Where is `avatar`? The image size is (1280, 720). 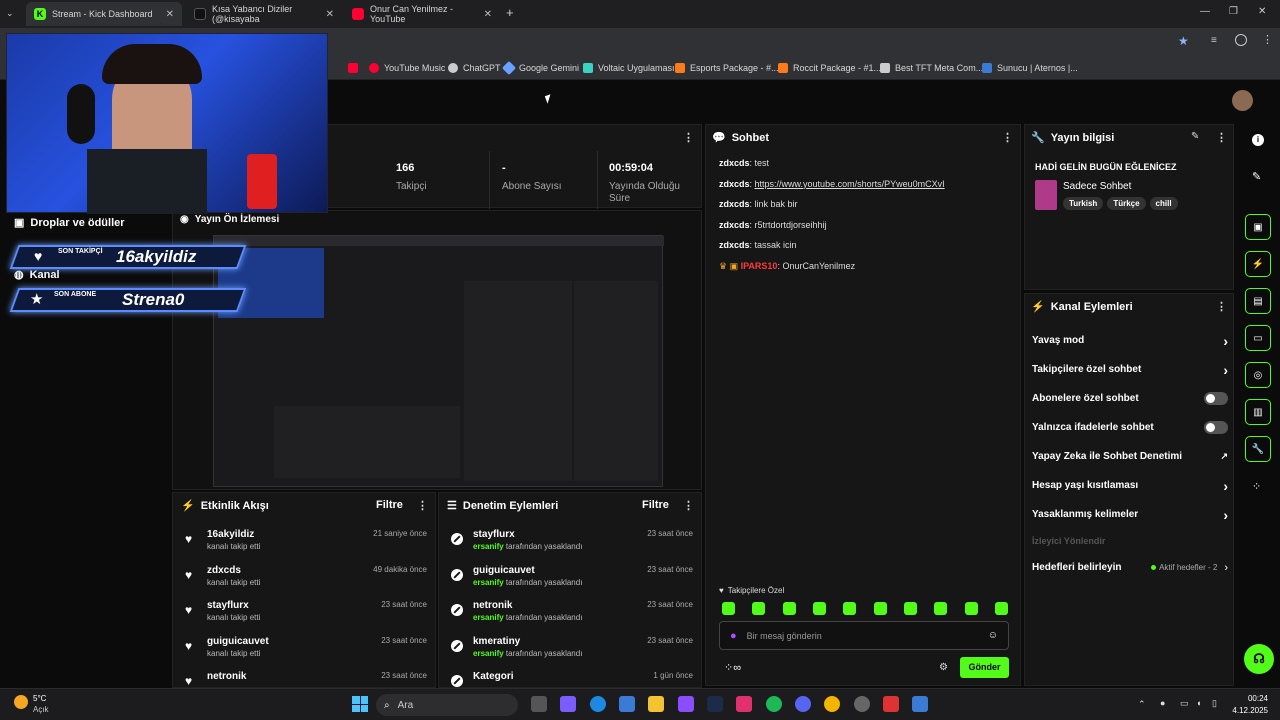
avatar is located at coordinates (1242, 100).